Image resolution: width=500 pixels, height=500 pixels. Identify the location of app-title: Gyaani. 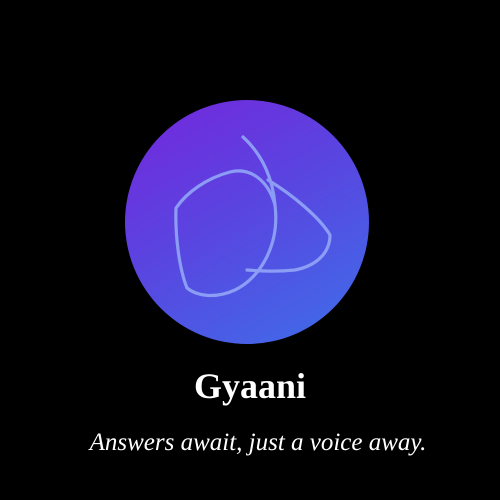
(250, 386).